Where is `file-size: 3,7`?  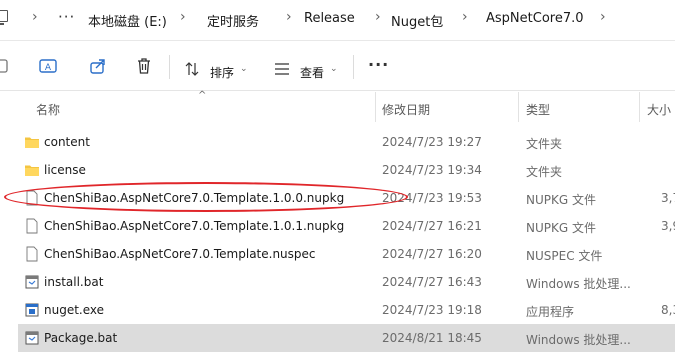
file-size: 3,7 is located at coordinates (668, 198).